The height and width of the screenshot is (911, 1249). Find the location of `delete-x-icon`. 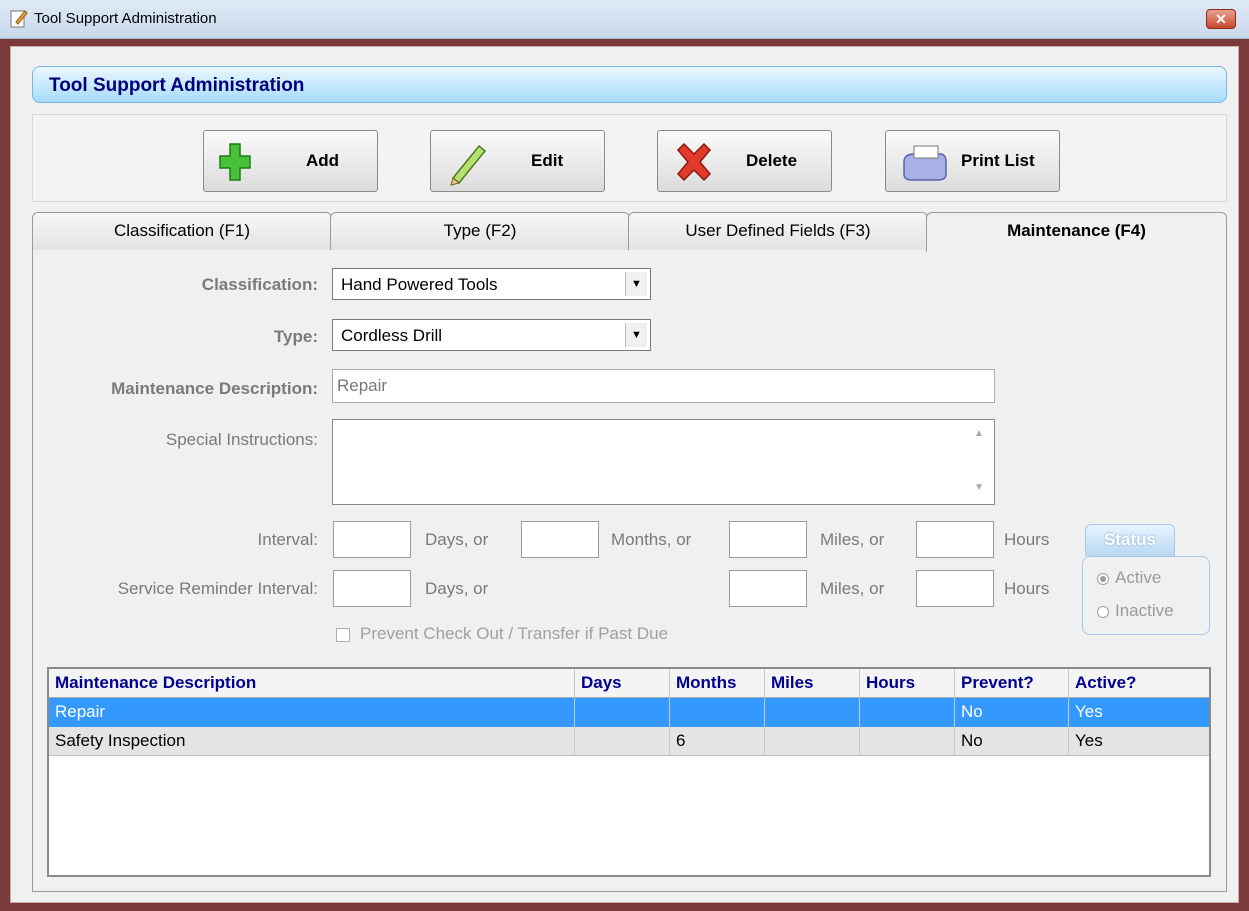

delete-x-icon is located at coordinates (694, 162).